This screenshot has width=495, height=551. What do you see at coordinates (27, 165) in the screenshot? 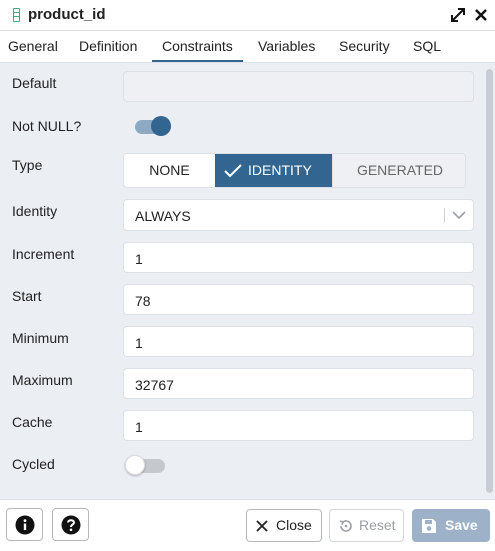
I see `type-label: Type` at bounding box center [27, 165].